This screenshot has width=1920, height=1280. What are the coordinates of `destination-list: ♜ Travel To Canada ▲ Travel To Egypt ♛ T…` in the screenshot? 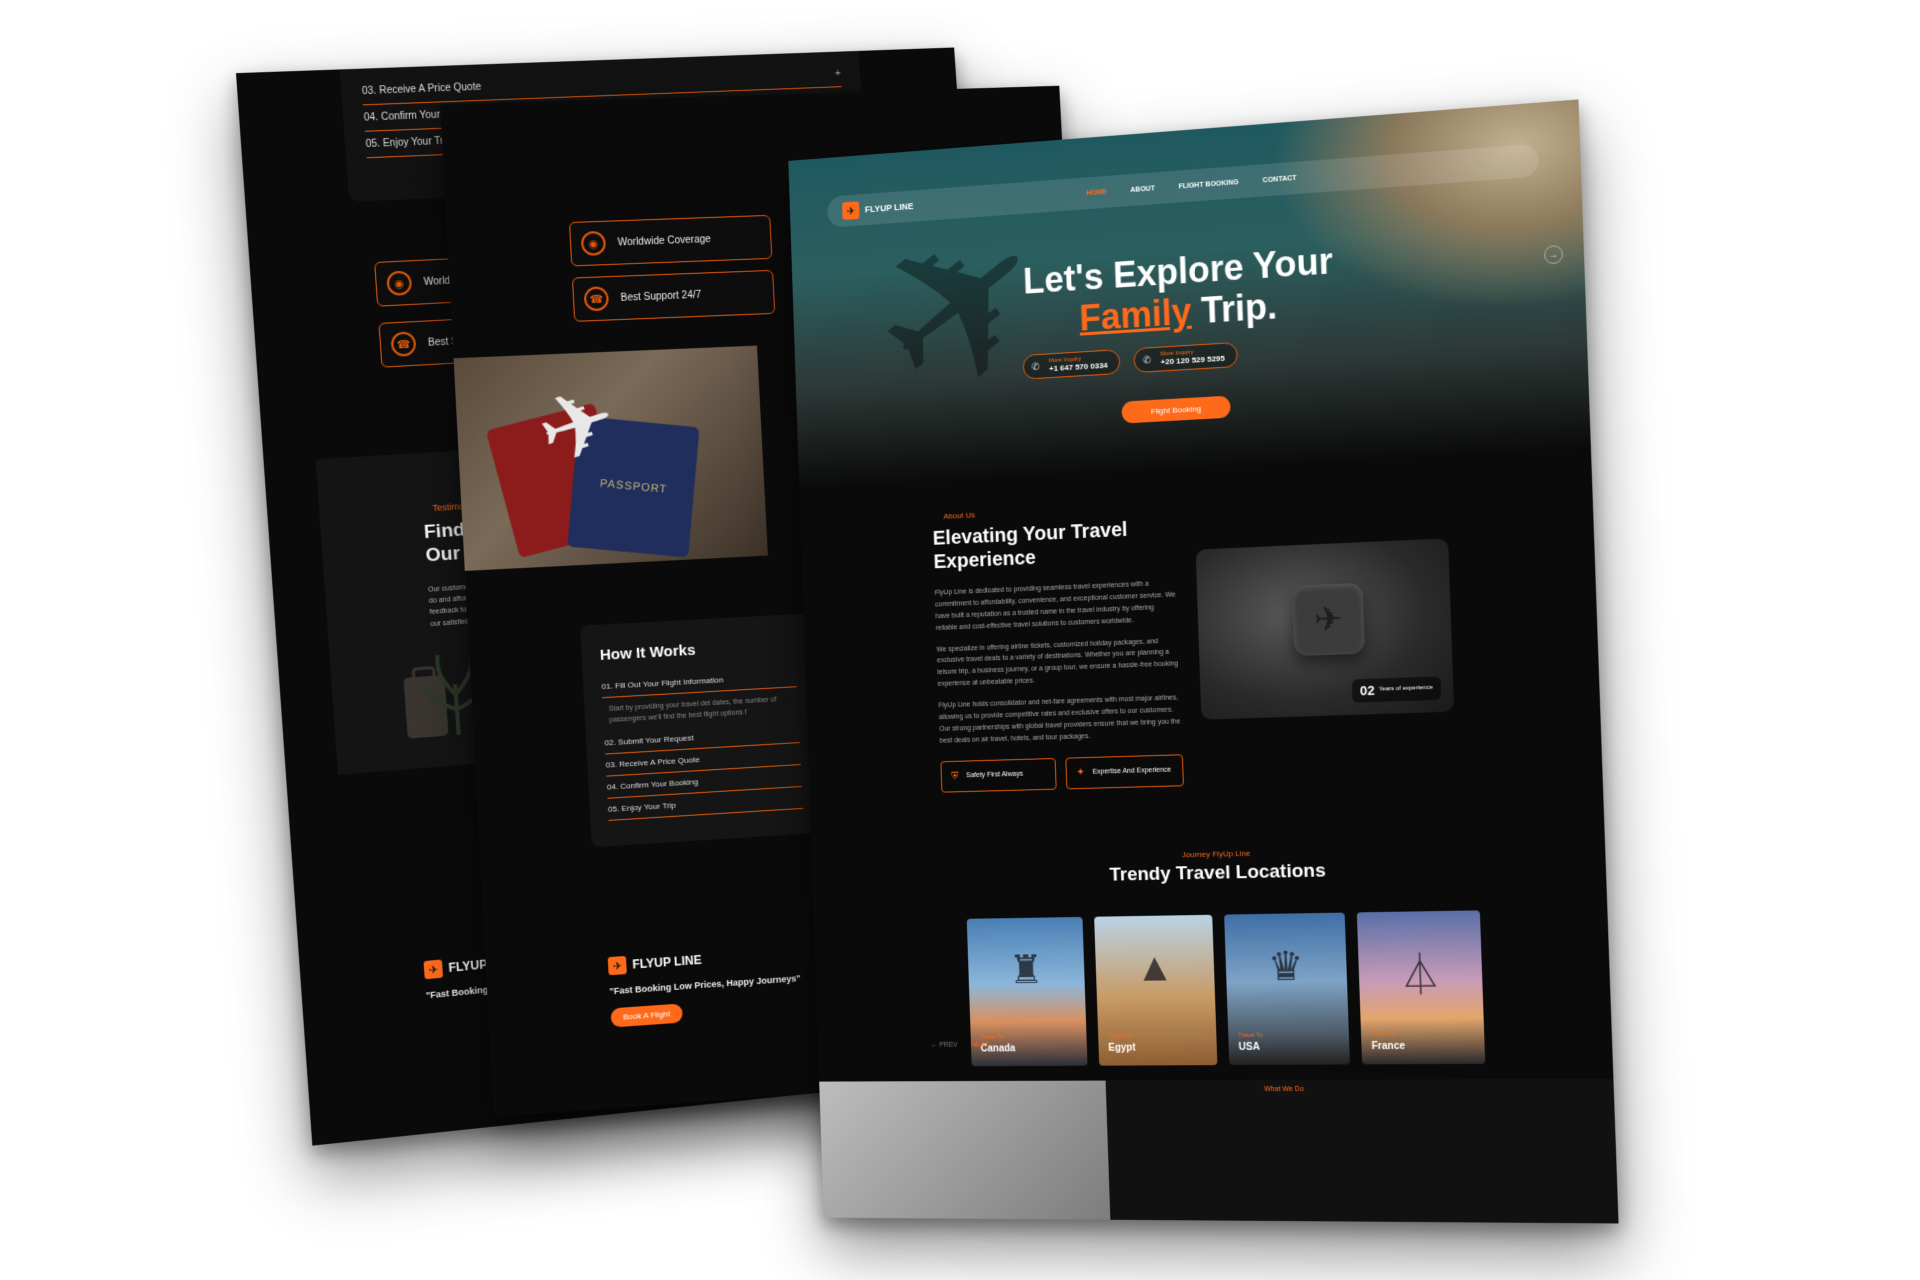 It's located at (1228, 988).